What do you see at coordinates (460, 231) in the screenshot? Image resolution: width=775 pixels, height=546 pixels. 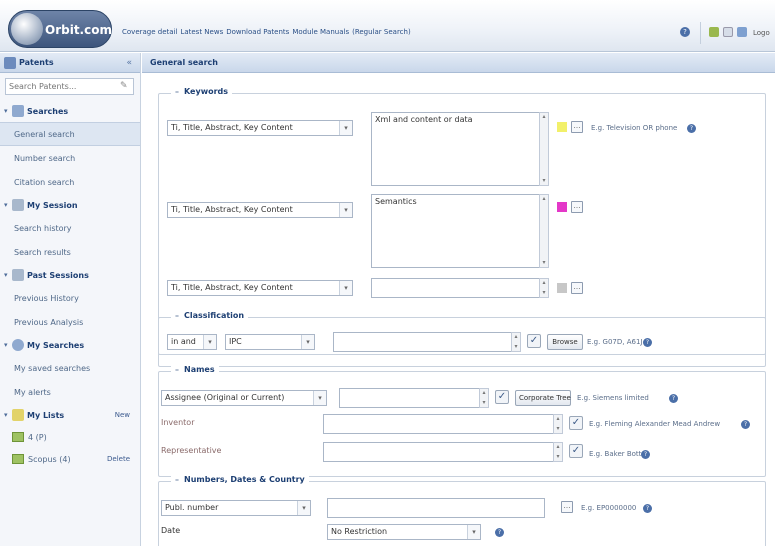 I see `keyword-textarea-2: Semantics` at bounding box center [460, 231].